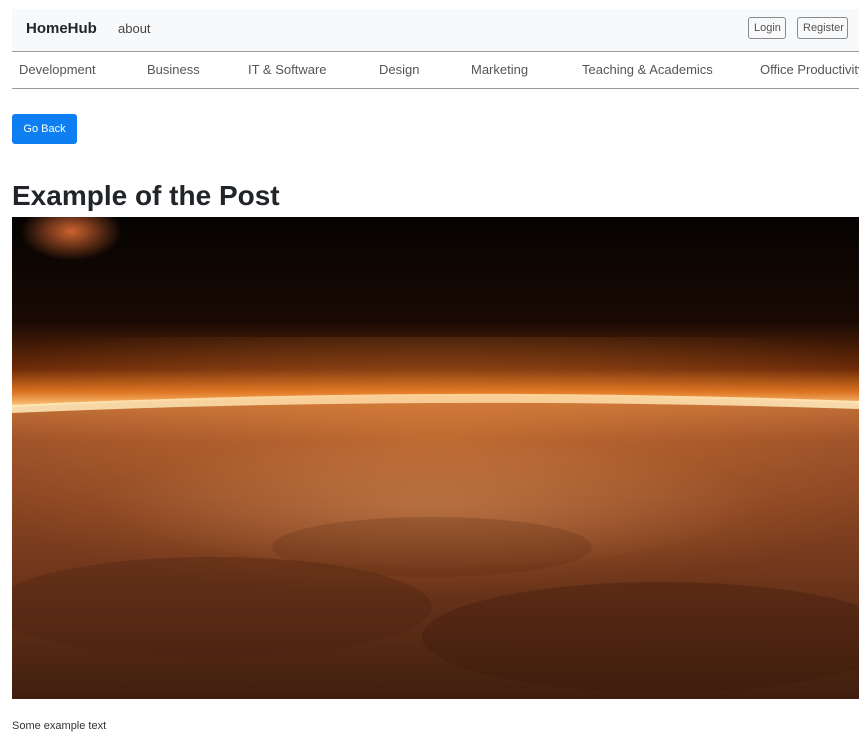  What do you see at coordinates (499, 69) in the screenshot?
I see `category-marketing: Marketing` at bounding box center [499, 69].